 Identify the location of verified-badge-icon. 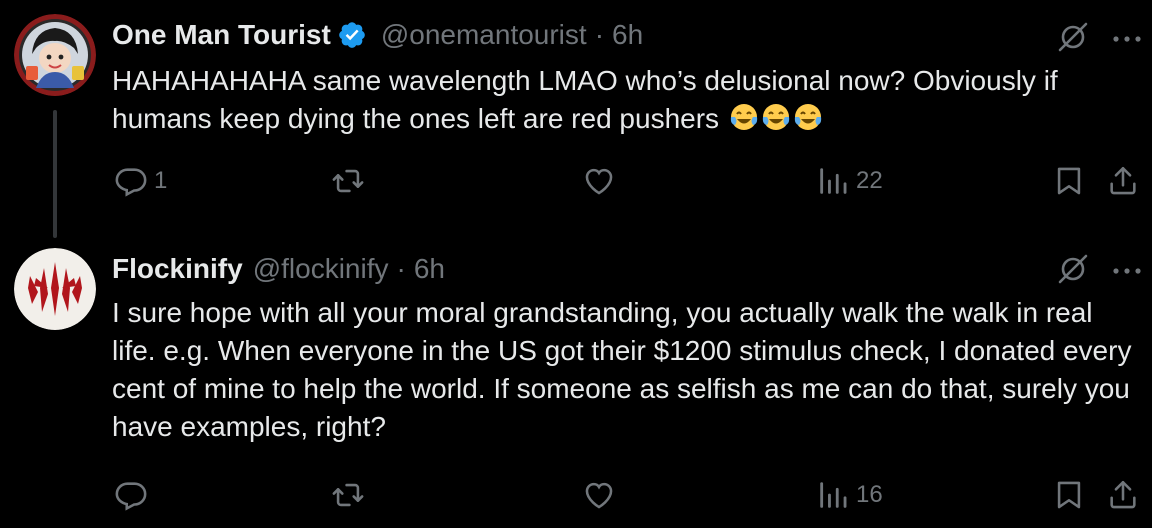
(352, 35).